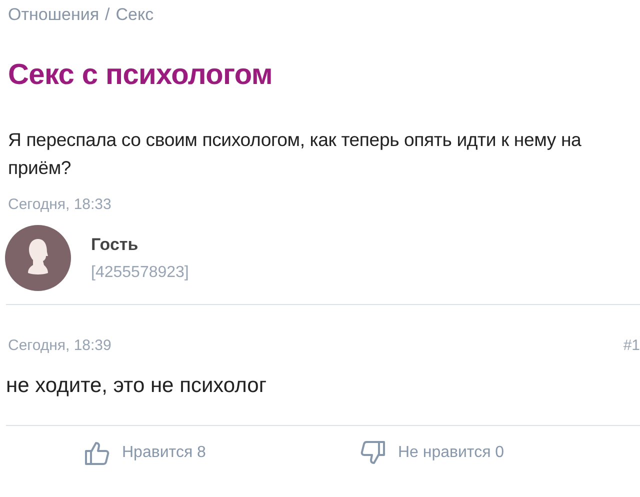  Describe the element at coordinates (60, 204) in the screenshot. I see `post-time: Сегодня, 18:33` at that location.